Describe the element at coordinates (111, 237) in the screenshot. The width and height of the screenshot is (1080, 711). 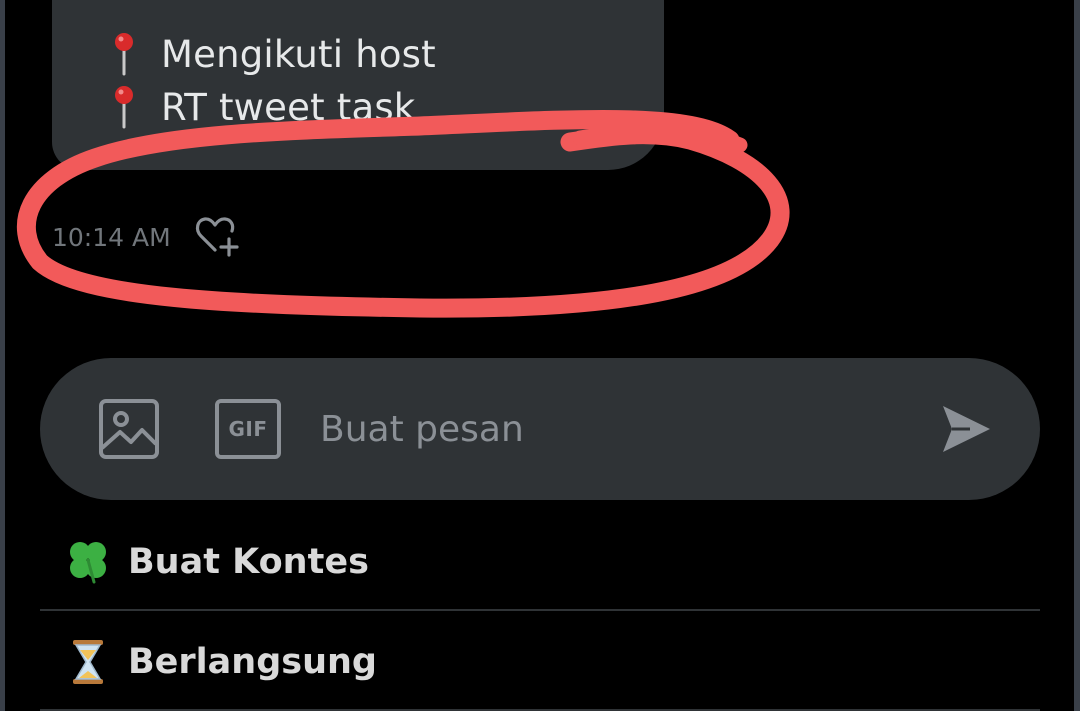
I see `message-timestamp: 10:14 AM` at that location.